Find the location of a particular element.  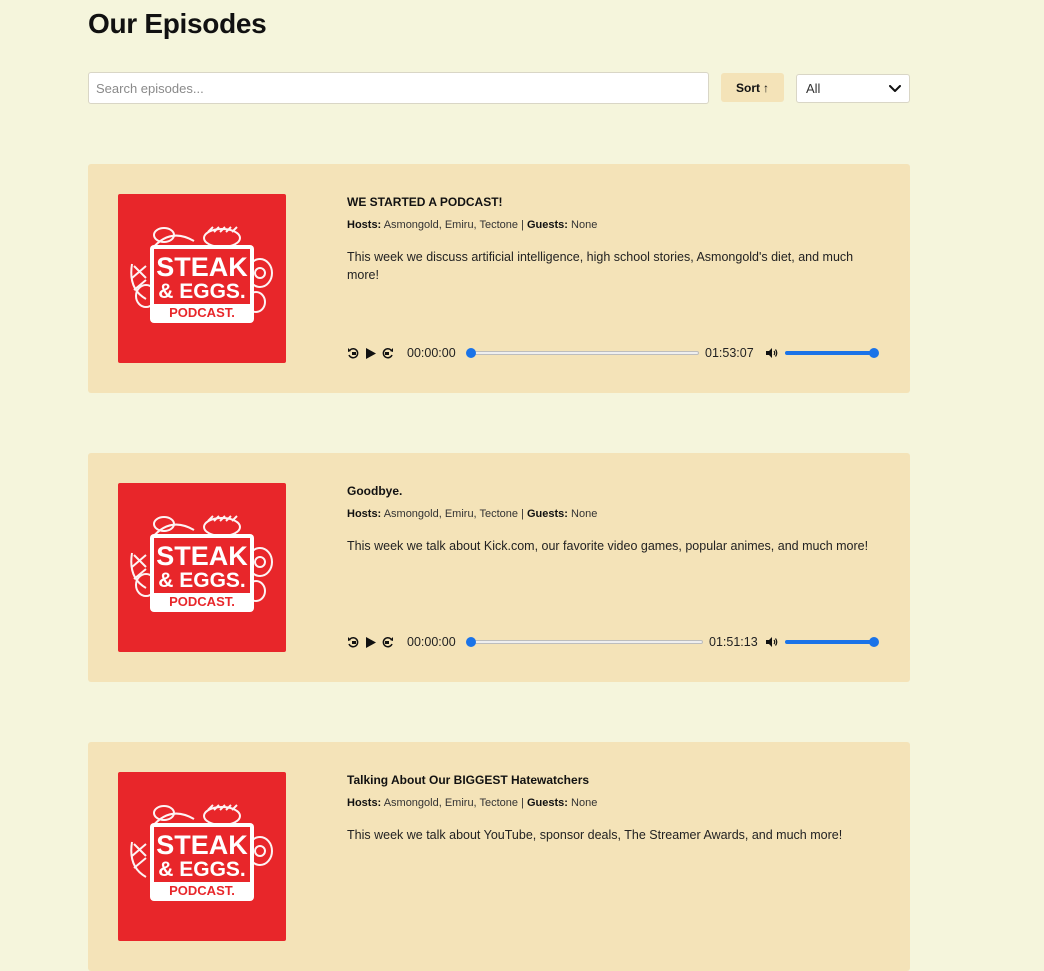

search-input is located at coordinates (398, 88).